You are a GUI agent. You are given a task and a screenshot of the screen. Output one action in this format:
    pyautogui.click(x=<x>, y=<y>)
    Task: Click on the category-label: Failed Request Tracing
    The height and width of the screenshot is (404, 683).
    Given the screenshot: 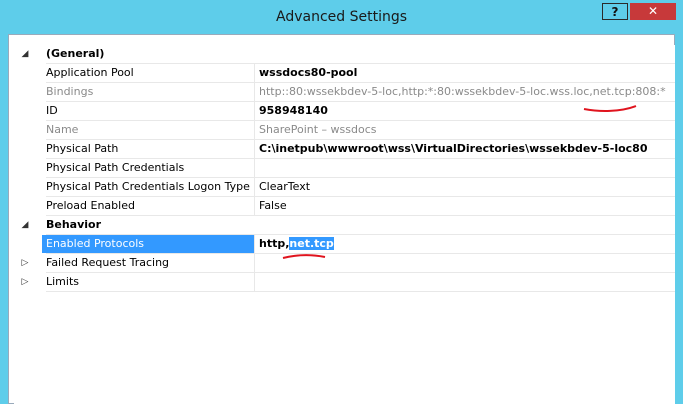 What is the action you would take?
    pyautogui.click(x=108, y=262)
    